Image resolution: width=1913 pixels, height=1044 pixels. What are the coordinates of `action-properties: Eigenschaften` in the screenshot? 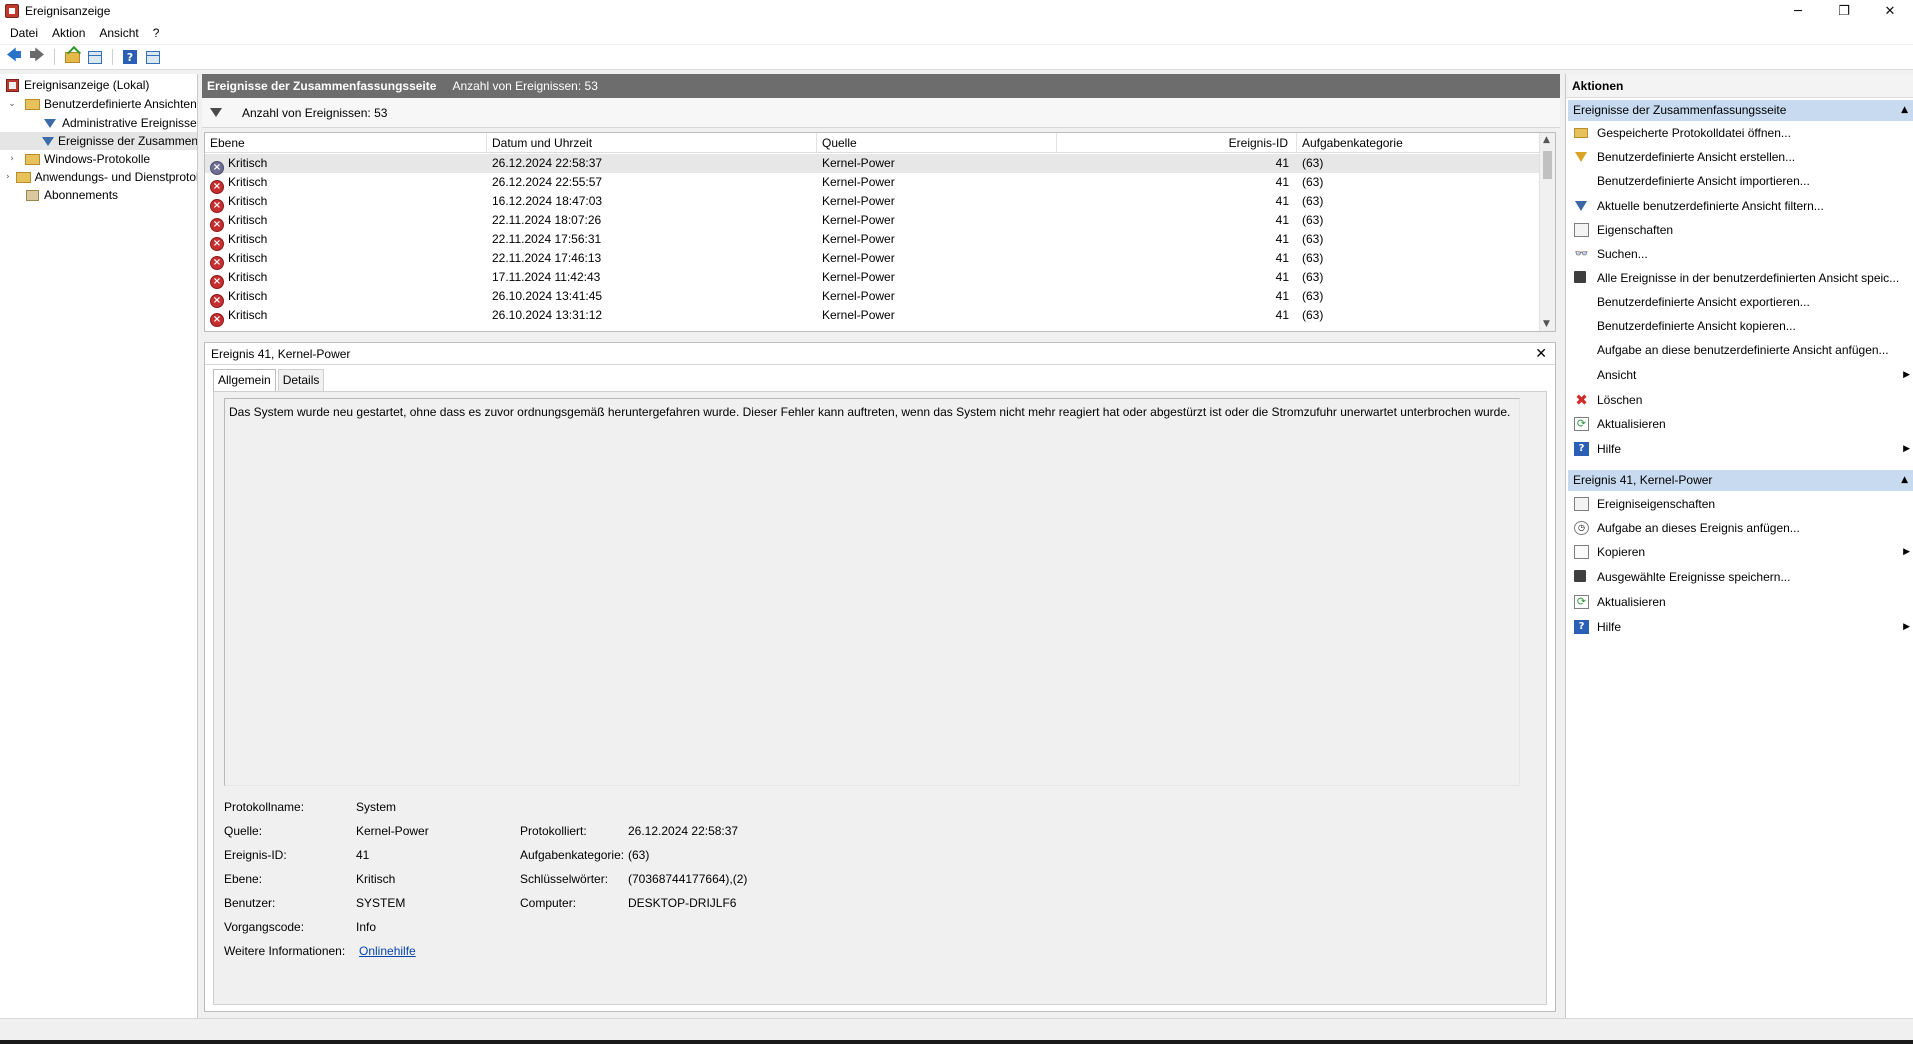 It's located at (1739, 230).